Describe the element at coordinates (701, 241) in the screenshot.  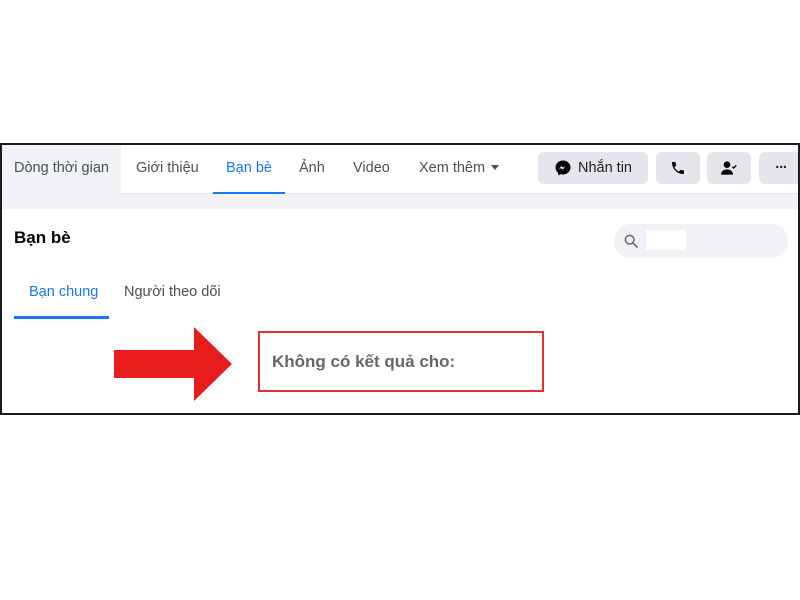
I see `friends-search` at that location.